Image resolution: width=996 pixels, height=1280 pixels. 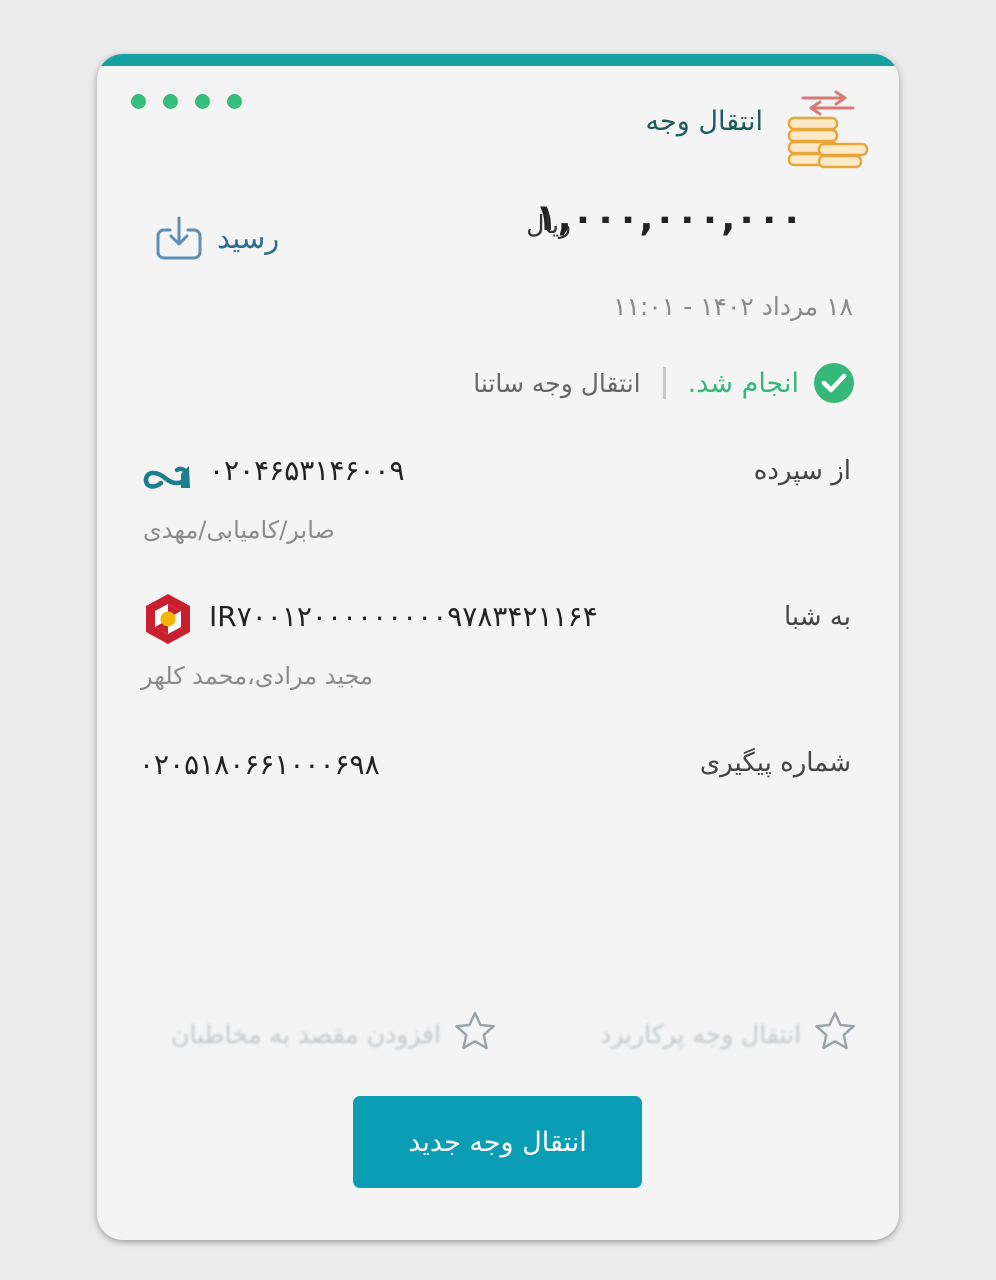 I want to click on currency-label: ریال, so click(x=548, y=224).